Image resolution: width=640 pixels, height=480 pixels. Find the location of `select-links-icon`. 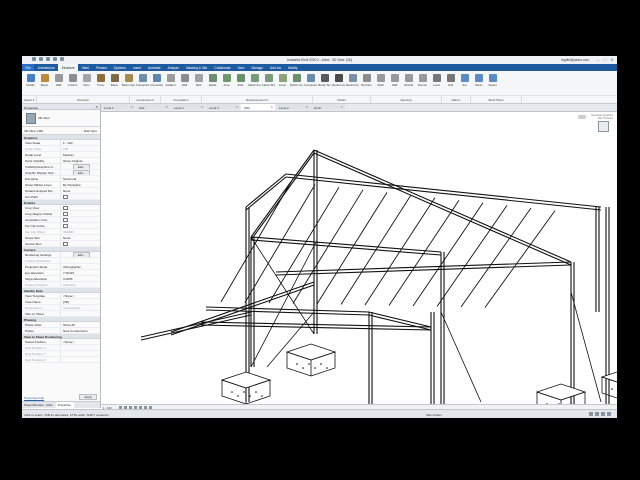

select-links-icon is located at coordinates (603, 414).